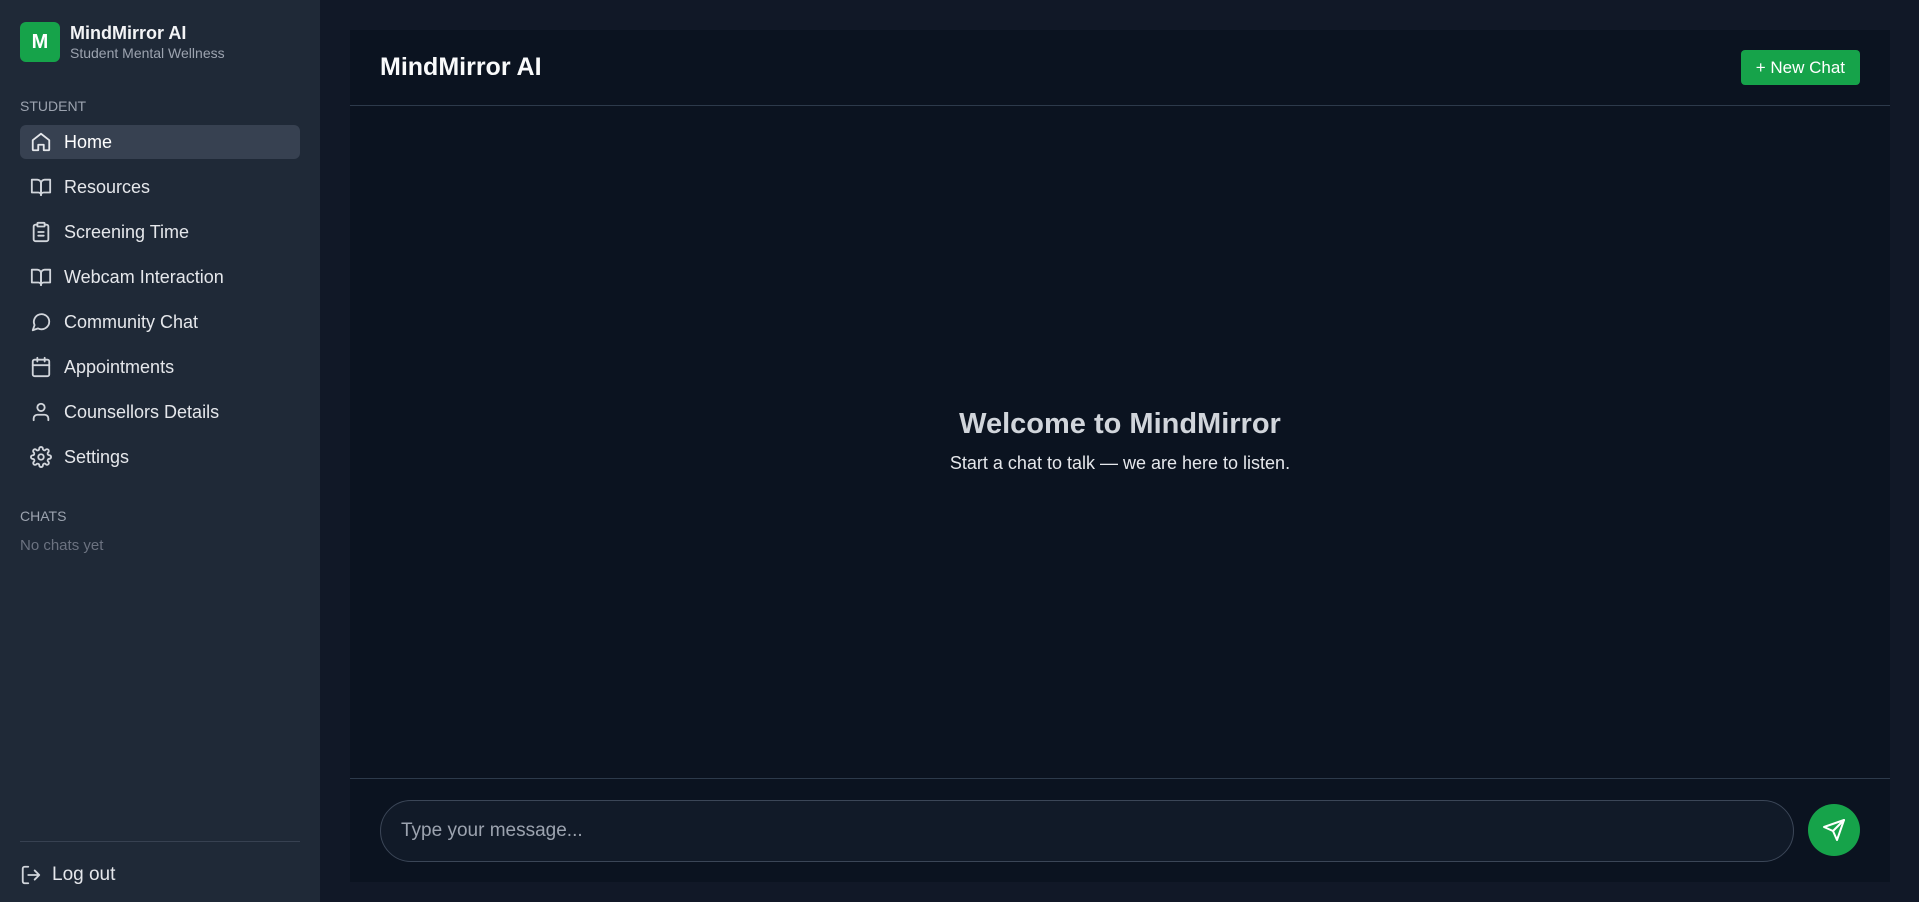  I want to click on logout-button: Log out, so click(67, 875).